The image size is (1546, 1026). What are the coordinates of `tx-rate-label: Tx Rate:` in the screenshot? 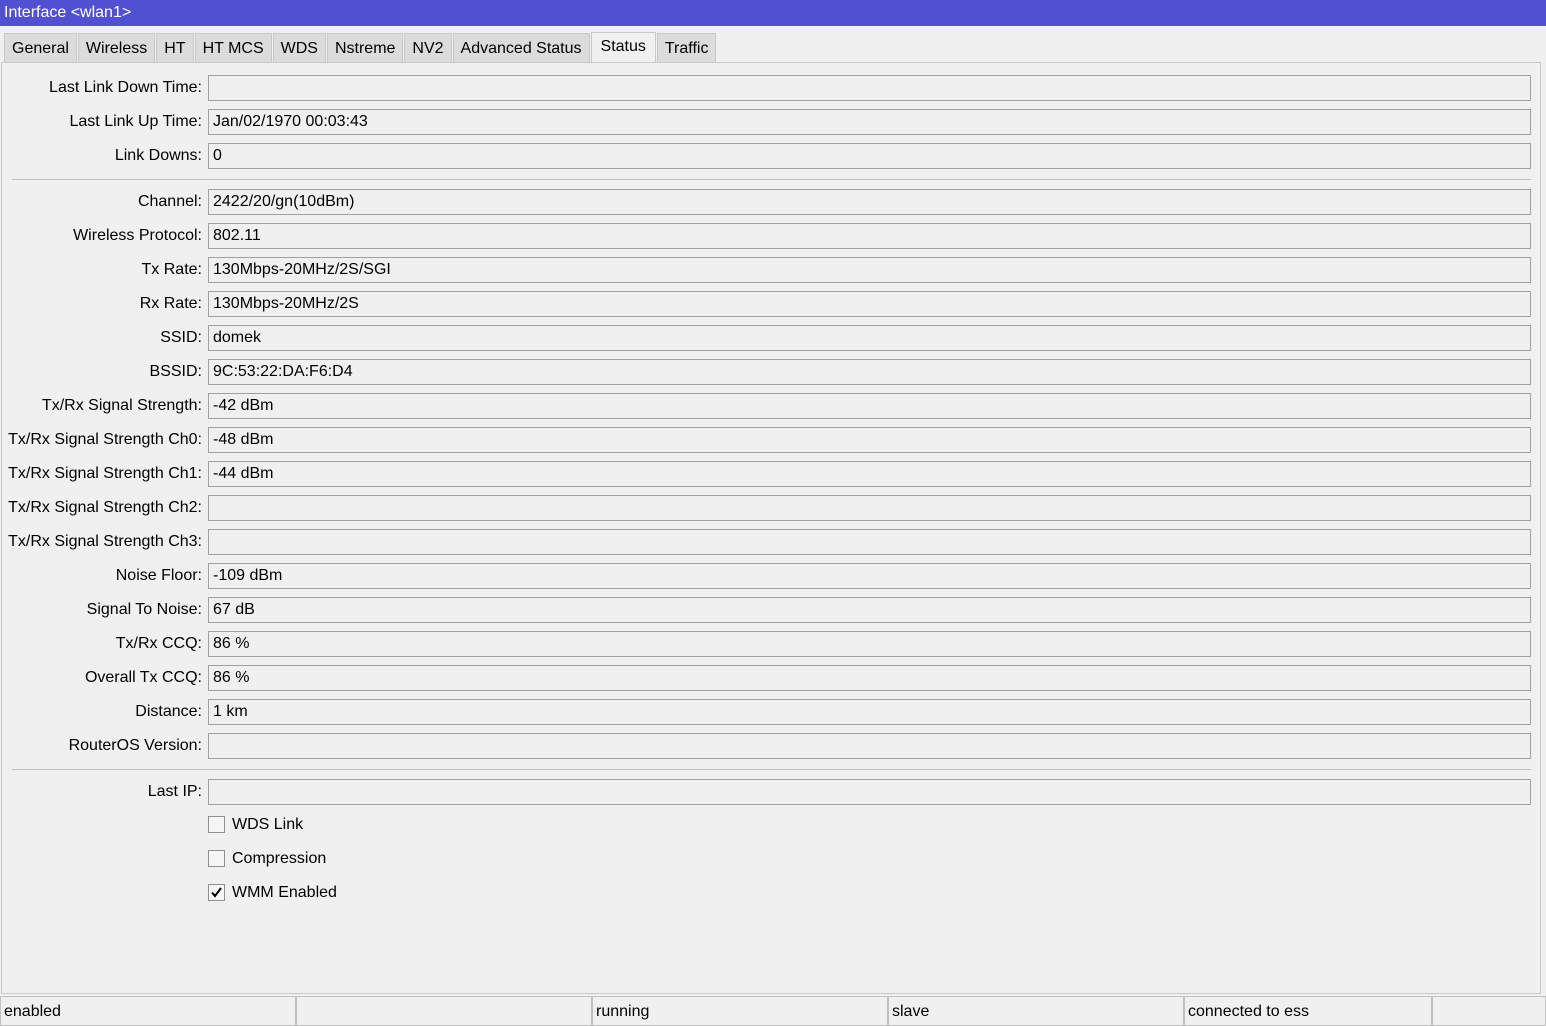 It's located at (171, 269).